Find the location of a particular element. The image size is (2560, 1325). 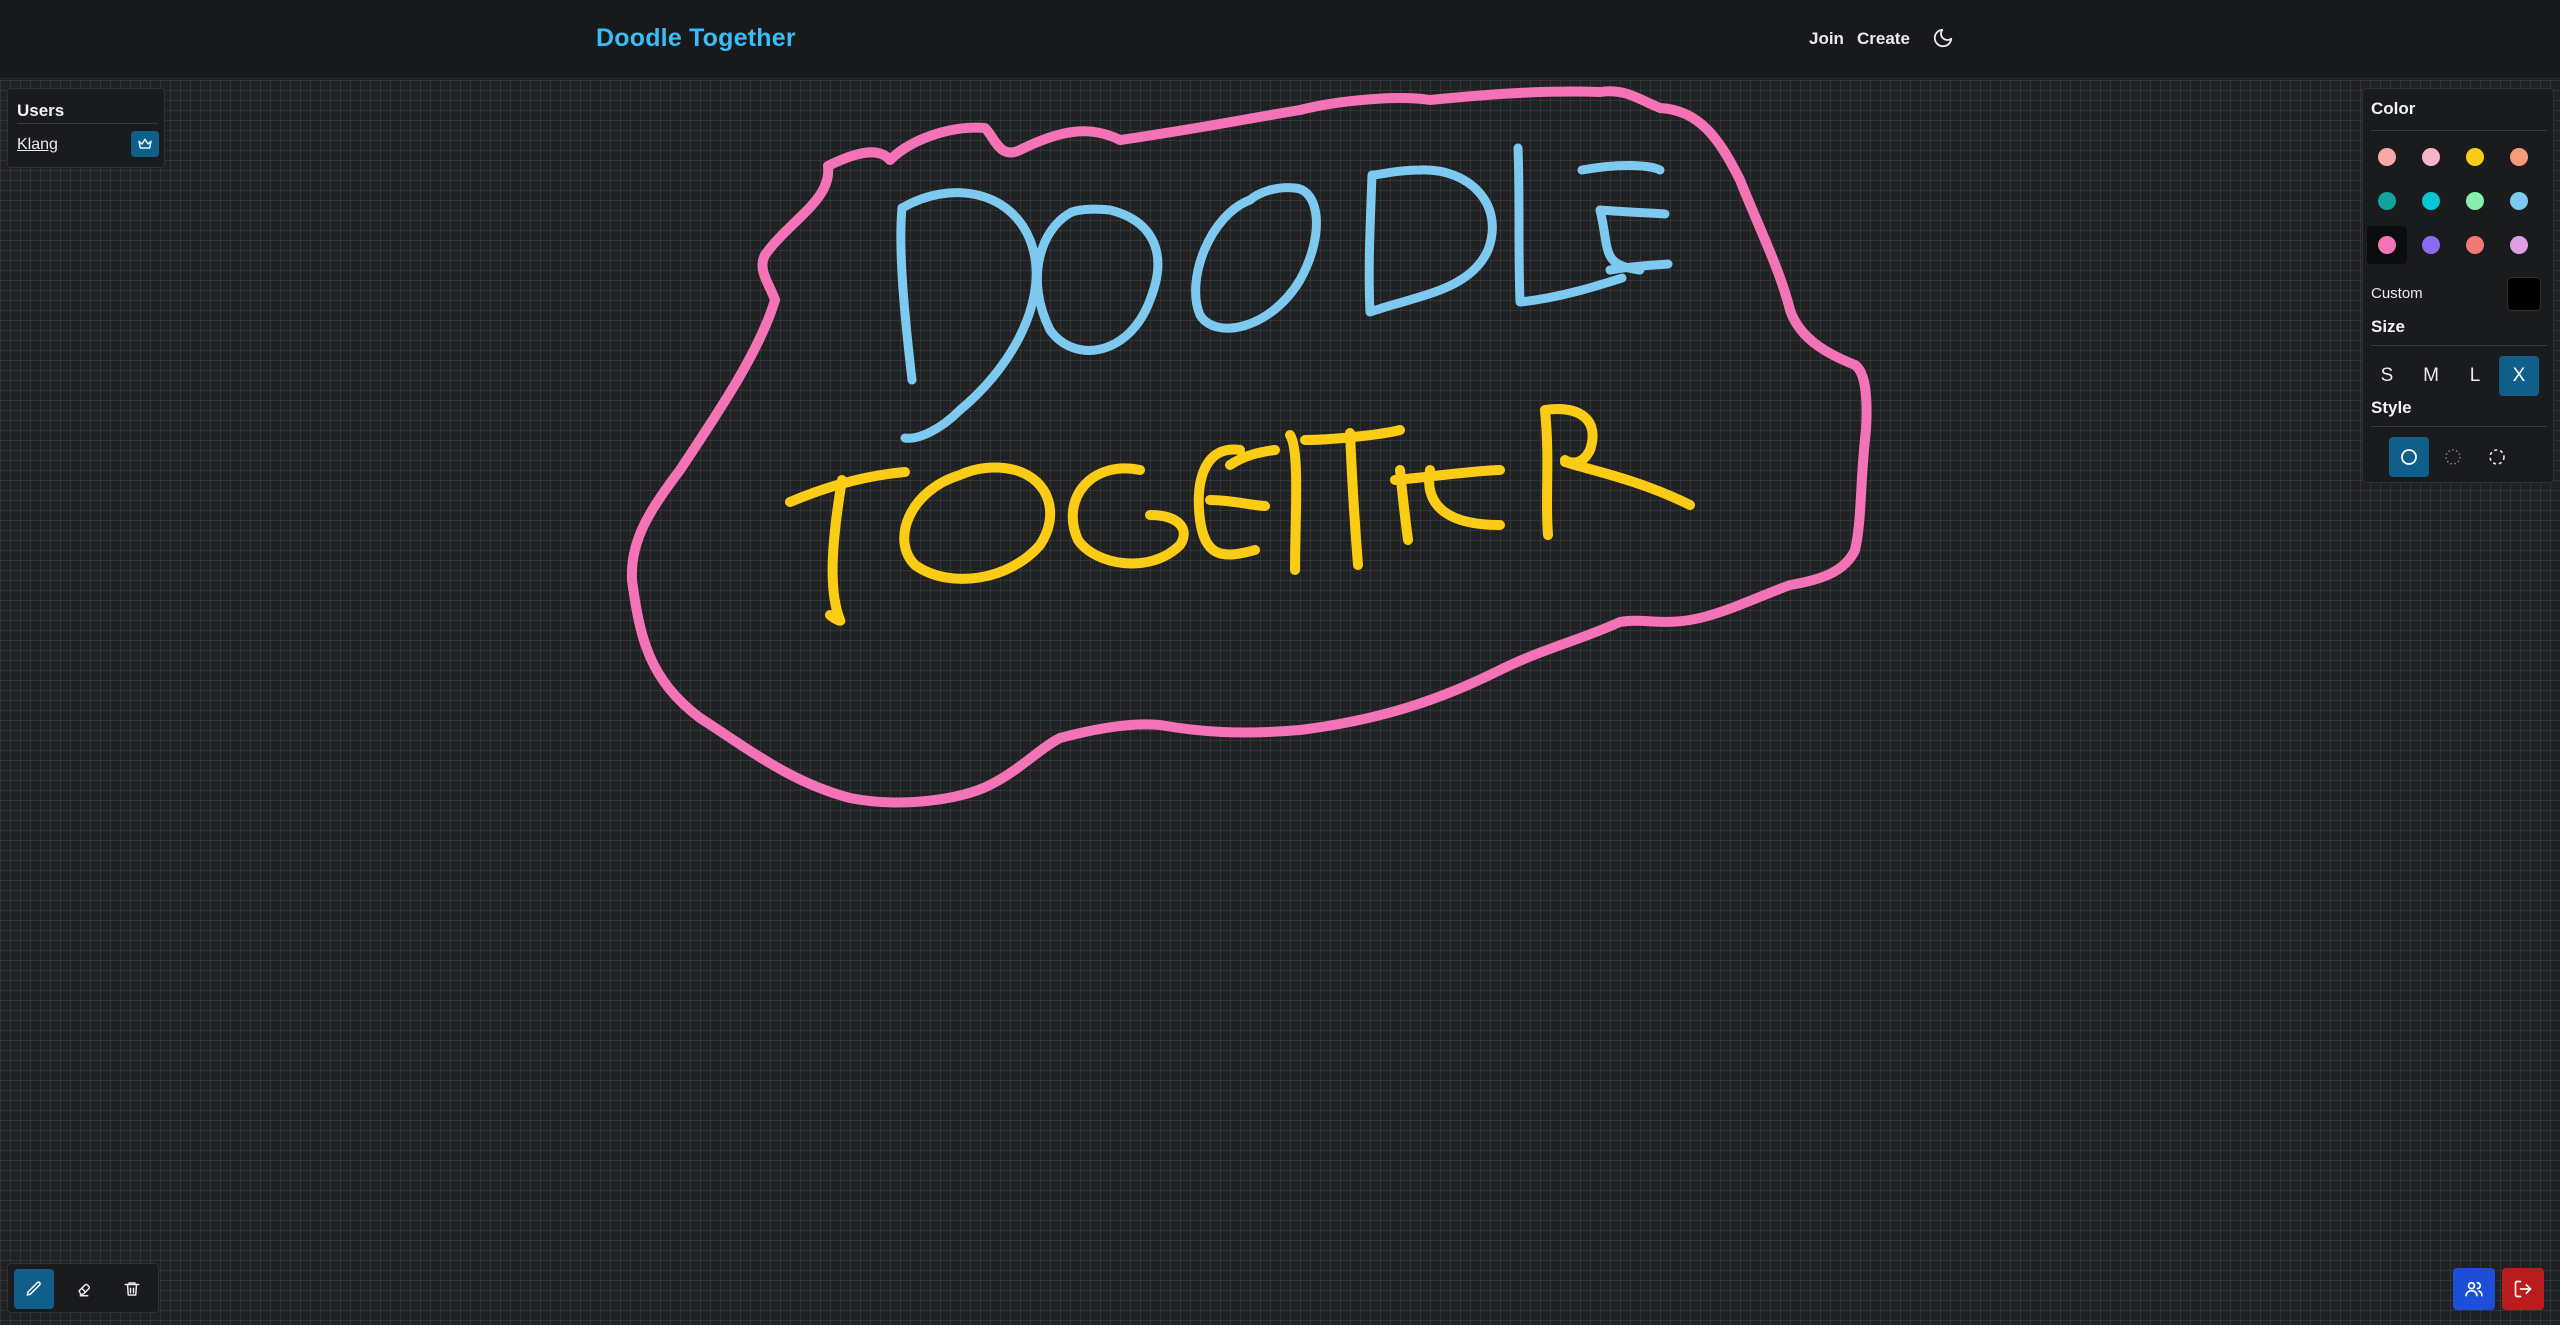

host-badge is located at coordinates (145, 144).